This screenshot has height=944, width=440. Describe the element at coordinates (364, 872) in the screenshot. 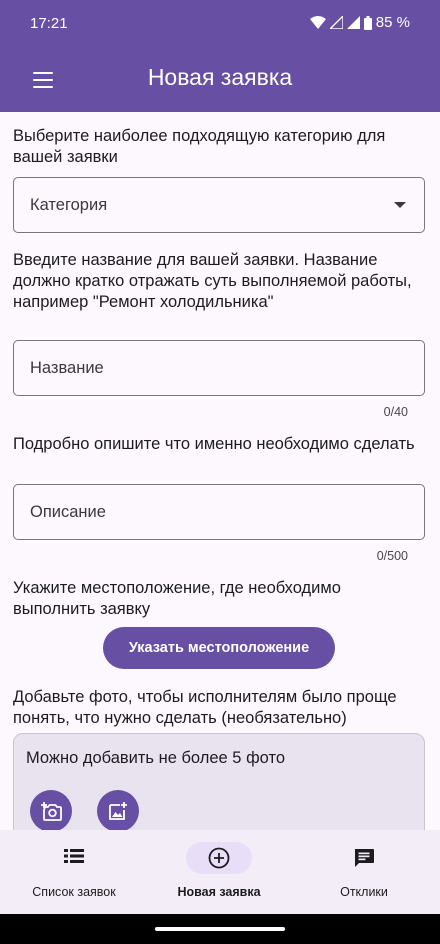

I see `nav-item-responses: Отклики` at that location.